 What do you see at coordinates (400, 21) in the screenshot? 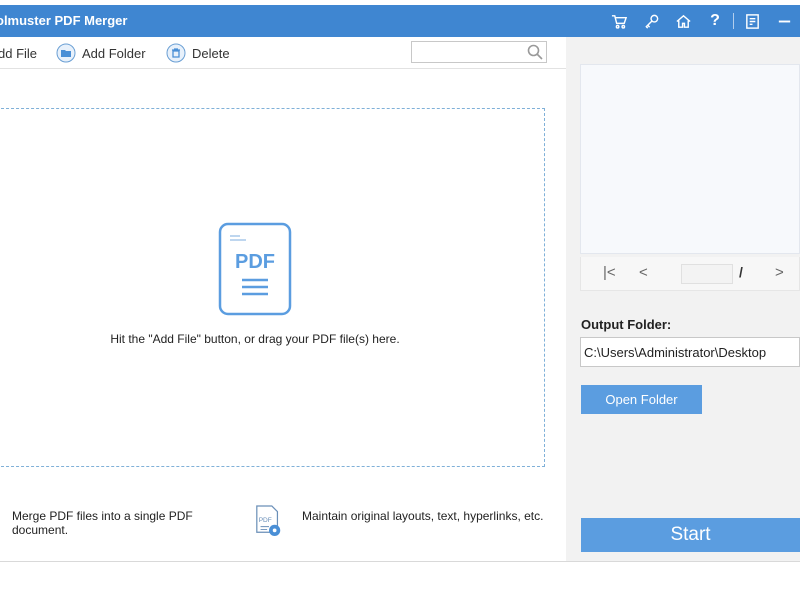
I see `title-bar: olmuster PDF Merger ?` at bounding box center [400, 21].